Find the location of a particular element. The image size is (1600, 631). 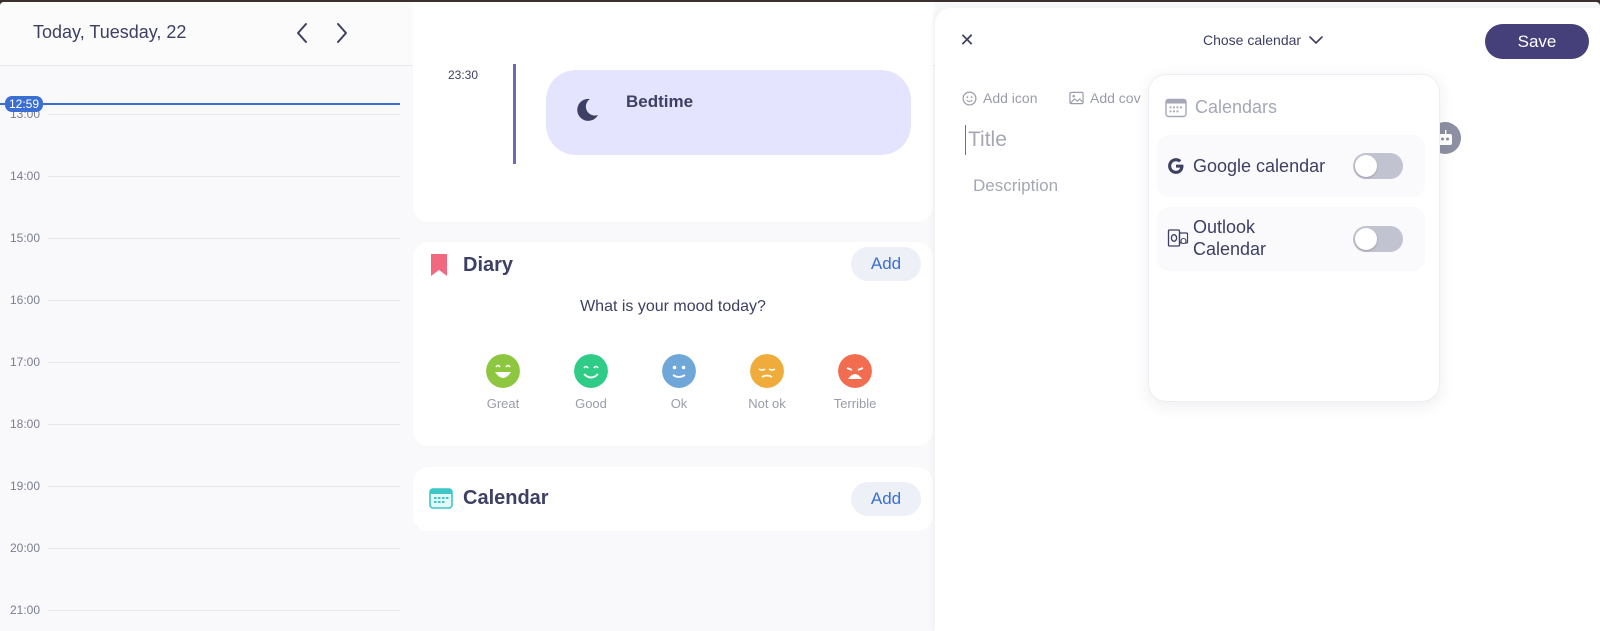

hour-row: 19:00 is located at coordinates (200, 489).